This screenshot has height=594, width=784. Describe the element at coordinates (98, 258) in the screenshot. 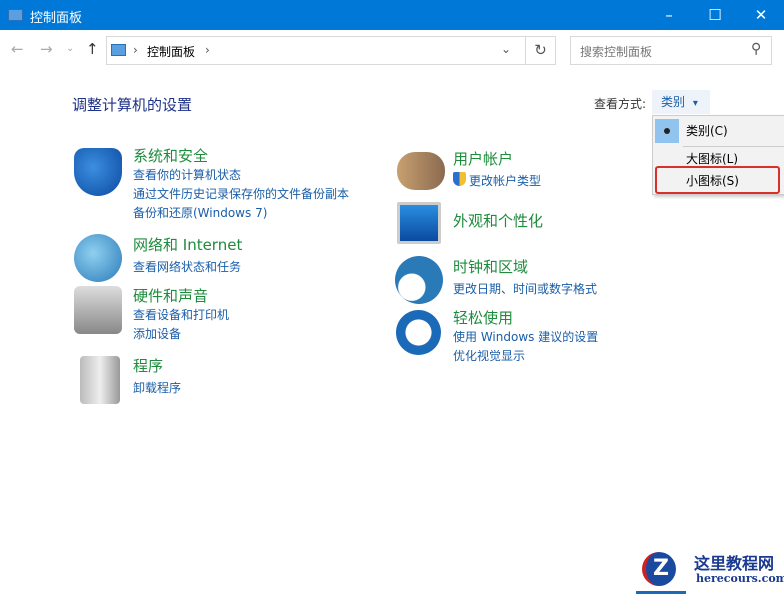

I see `network-globe-icon` at that location.